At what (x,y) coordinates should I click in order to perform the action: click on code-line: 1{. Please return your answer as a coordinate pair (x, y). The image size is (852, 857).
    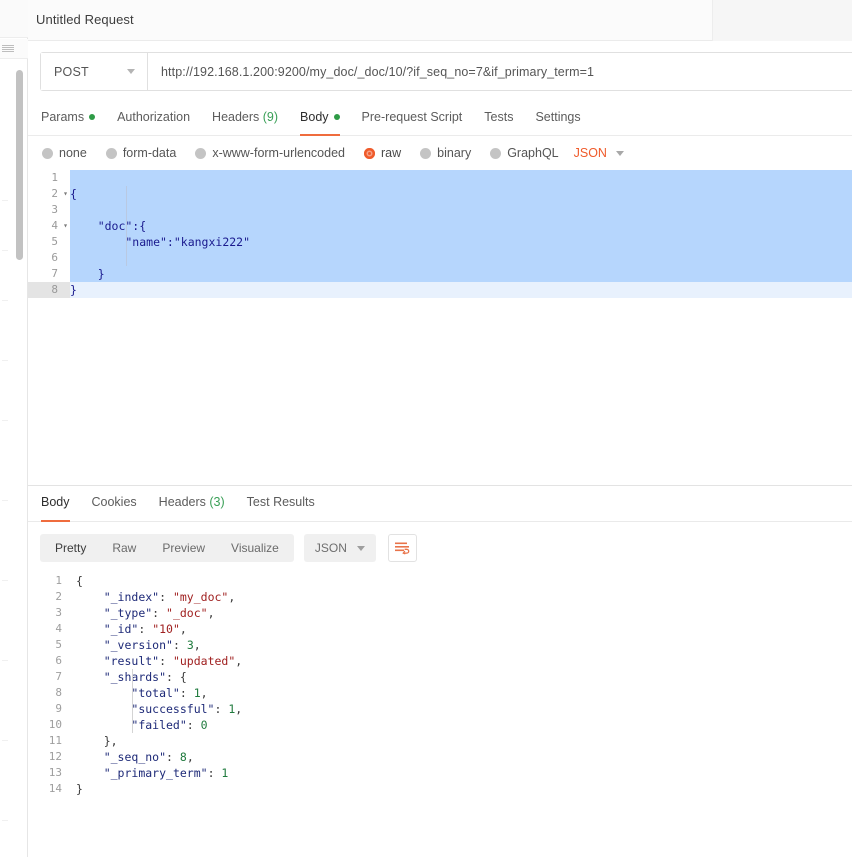
    Looking at the image, I should click on (440, 581).